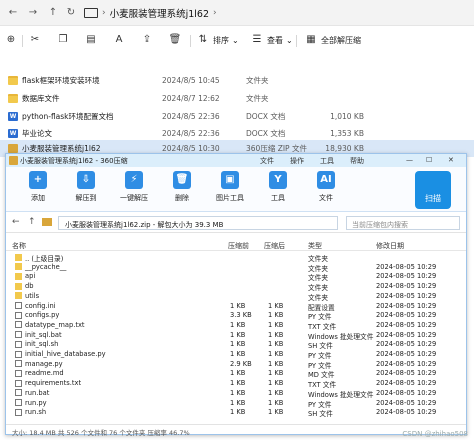 The height and width of the screenshot is (440, 474). I want to click on delete-button: 🗑 删除, so click(182, 187).